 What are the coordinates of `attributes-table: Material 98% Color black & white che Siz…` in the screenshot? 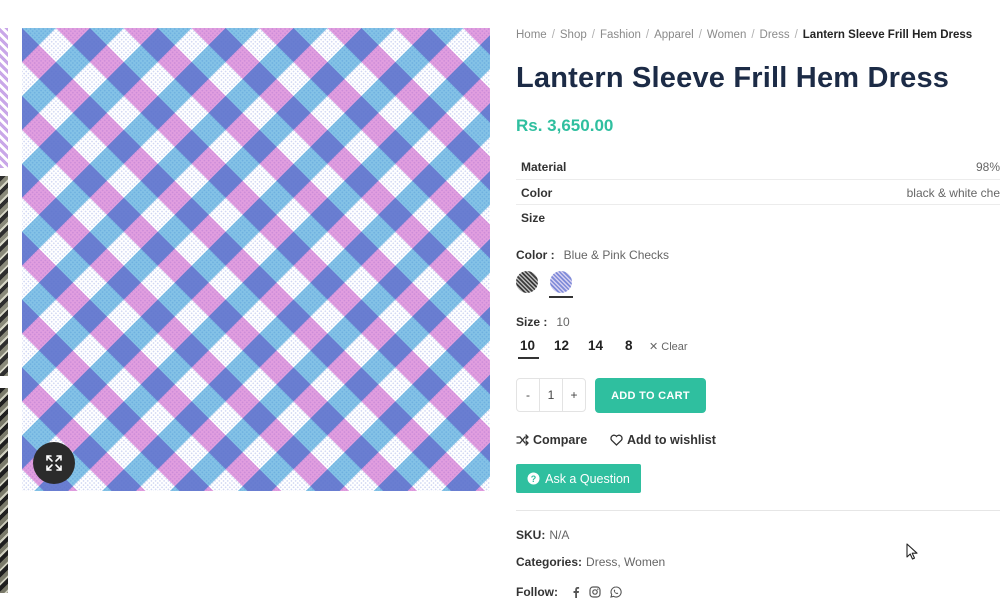 It's located at (758, 192).